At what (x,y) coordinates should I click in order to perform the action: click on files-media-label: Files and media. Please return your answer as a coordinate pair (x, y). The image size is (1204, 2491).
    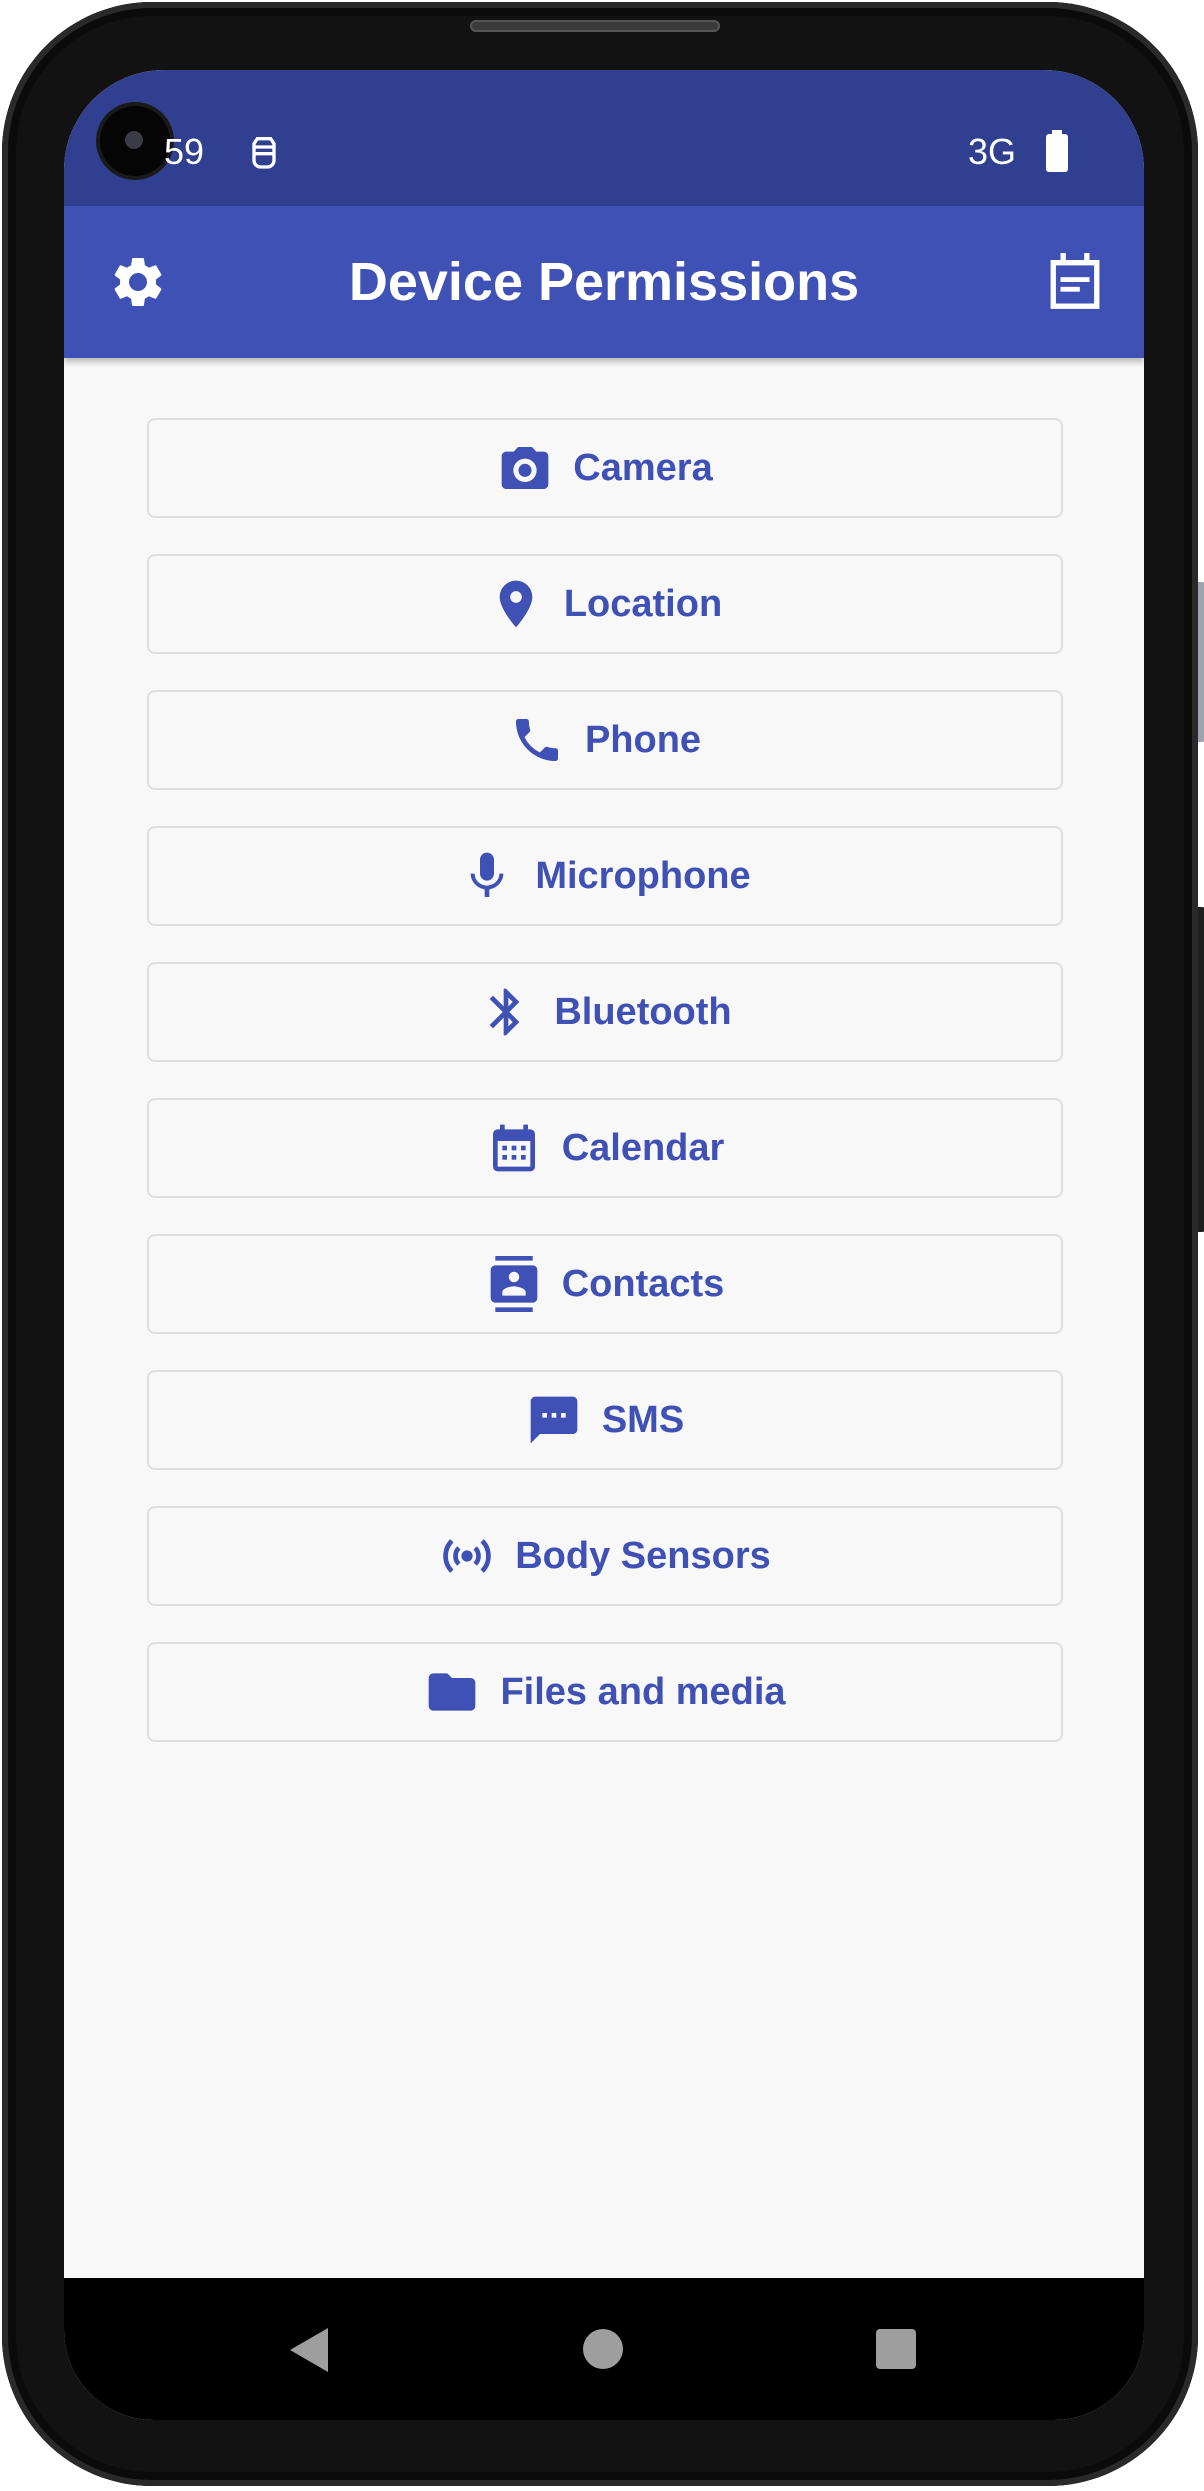
    Looking at the image, I should click on (643, 1691).